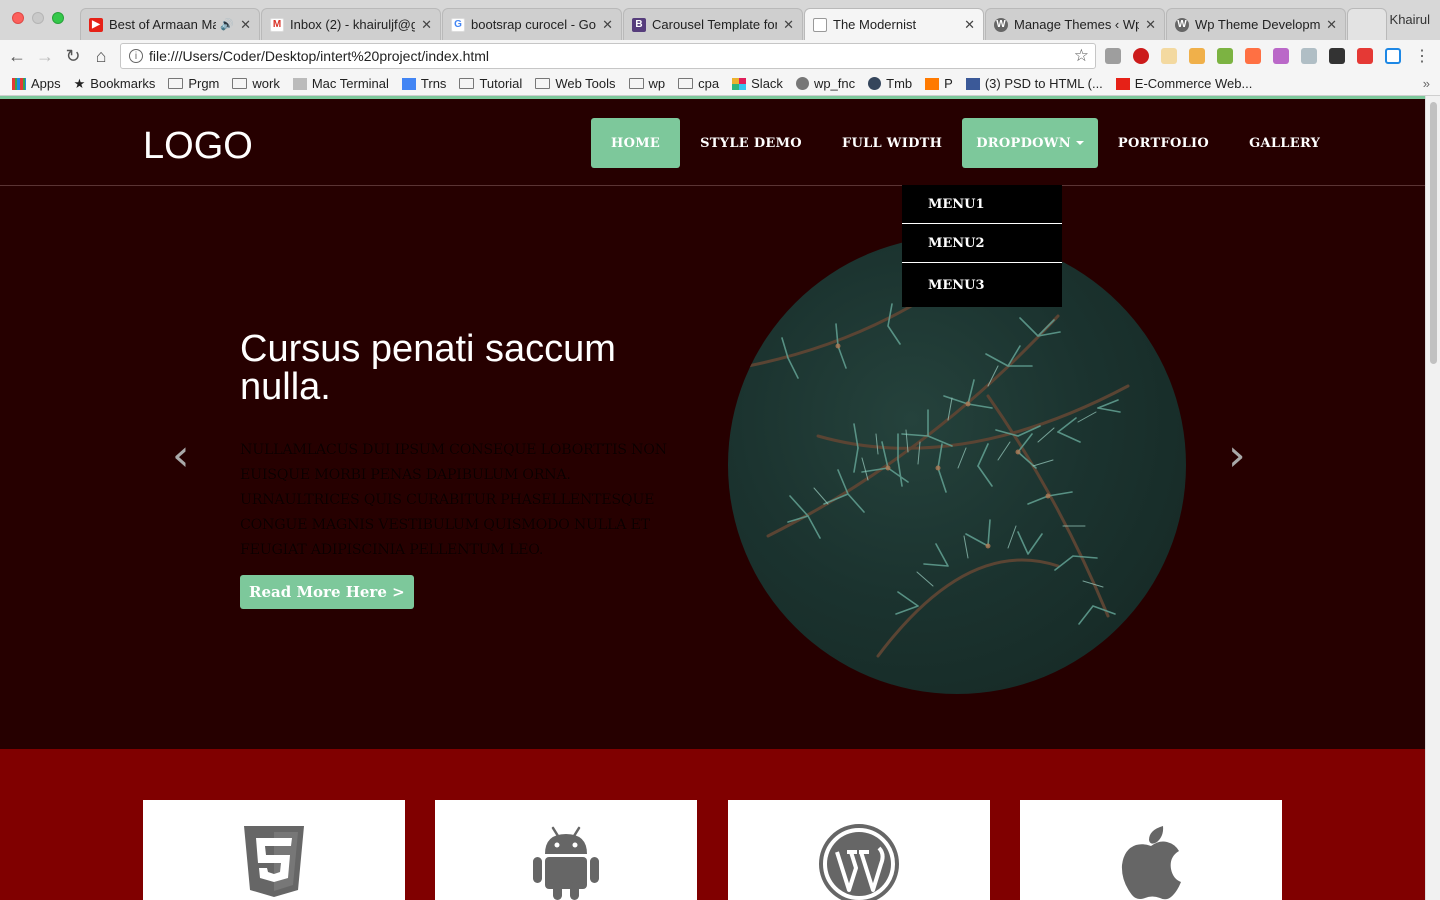 Image resolution: width=1440 pixels, height=900 pixels. I want to click on reload-icon: ↻, so click(73, 56).